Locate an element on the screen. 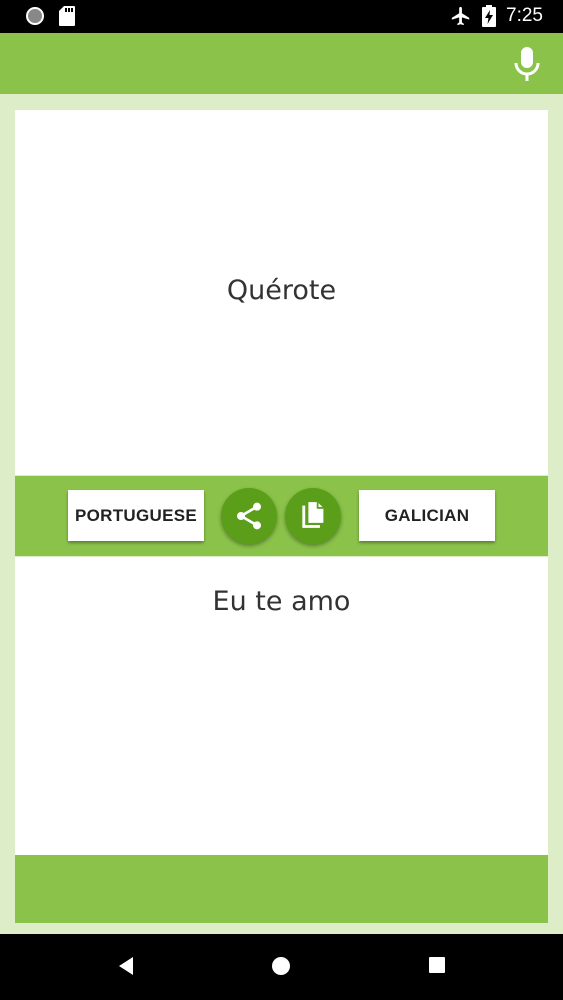  status-bar: 7:25 is located at coordinates (281, 16).